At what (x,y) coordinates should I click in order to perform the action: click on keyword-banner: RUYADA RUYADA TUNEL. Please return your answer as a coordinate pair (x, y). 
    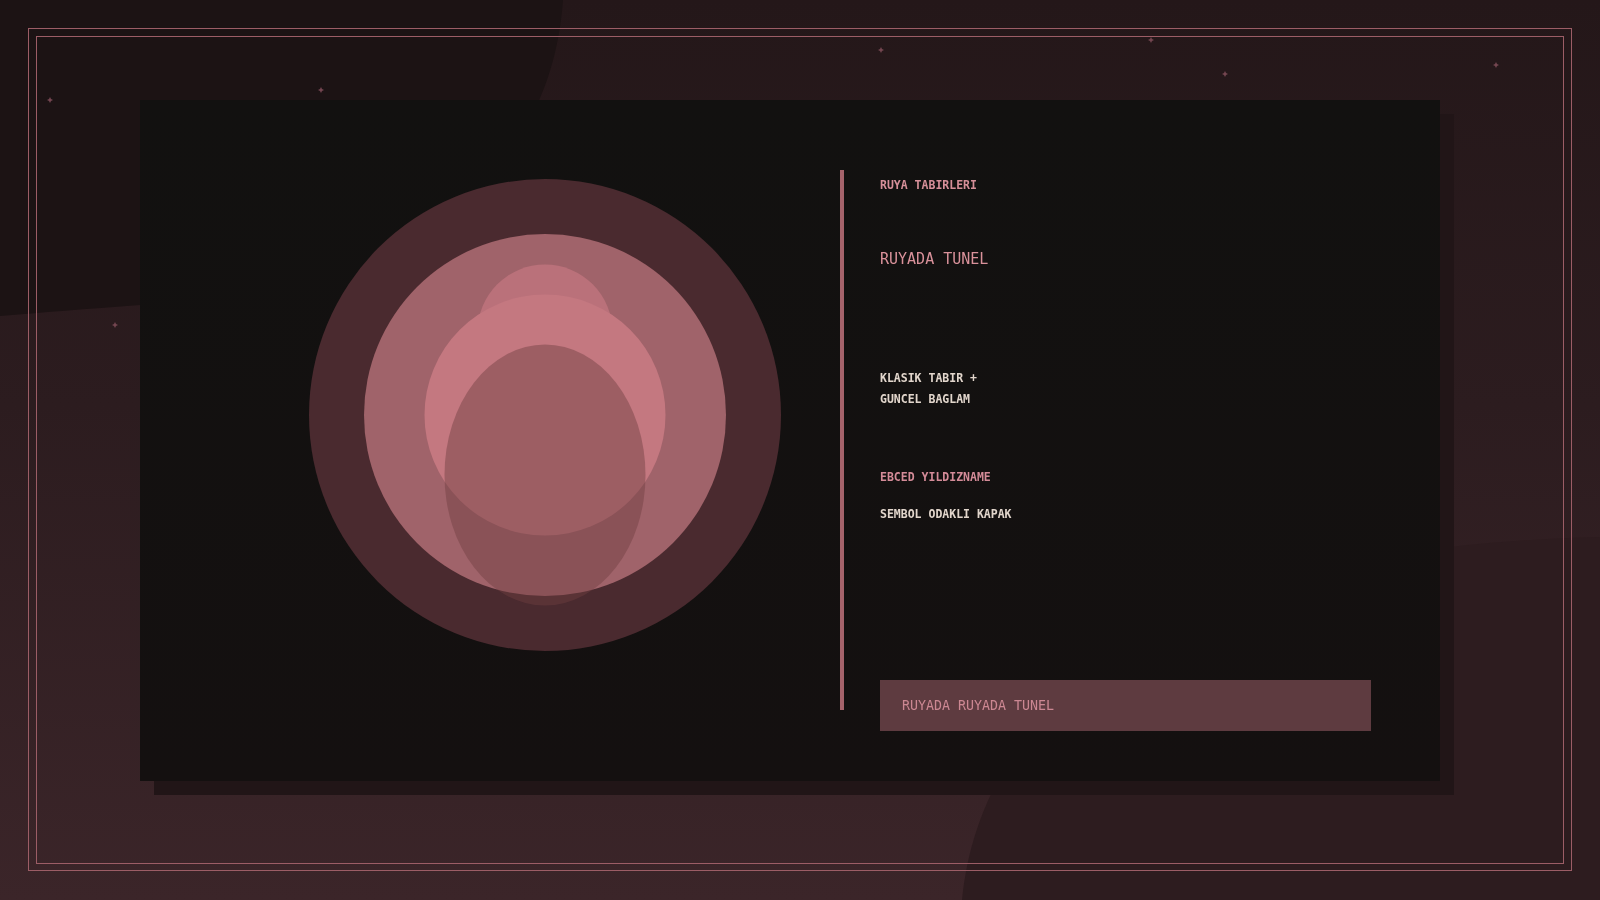
    Looking at the image, I should click on (1125, 705).